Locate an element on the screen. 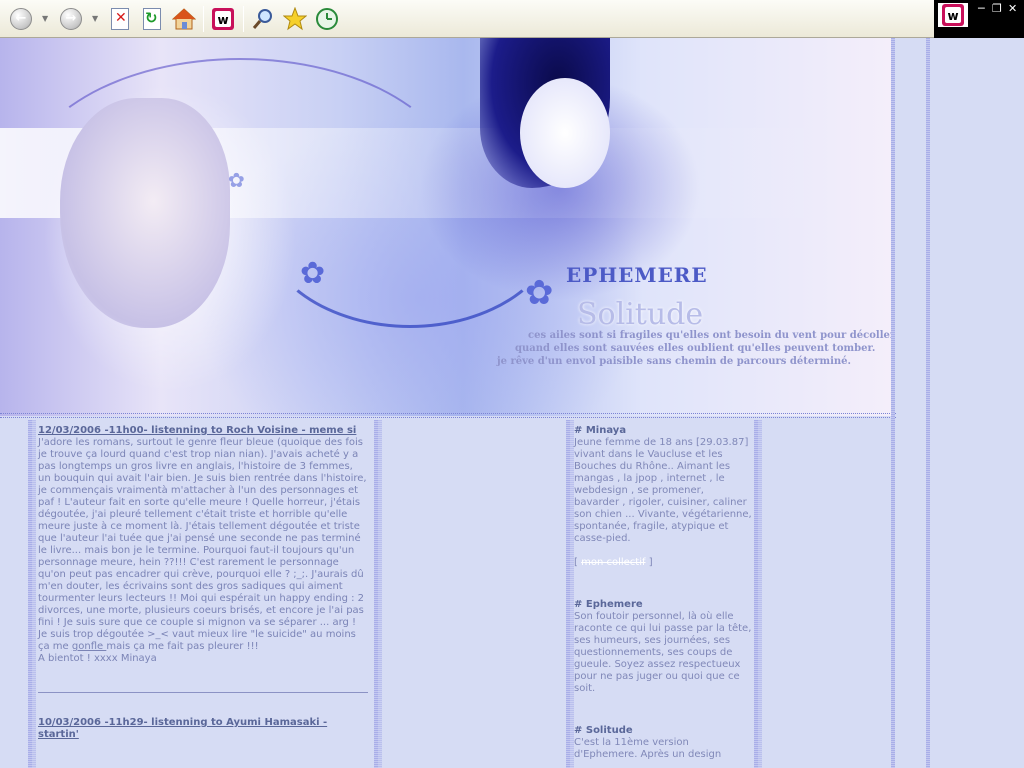  refresh-button: ↻ is located at coordinates (152, 19).